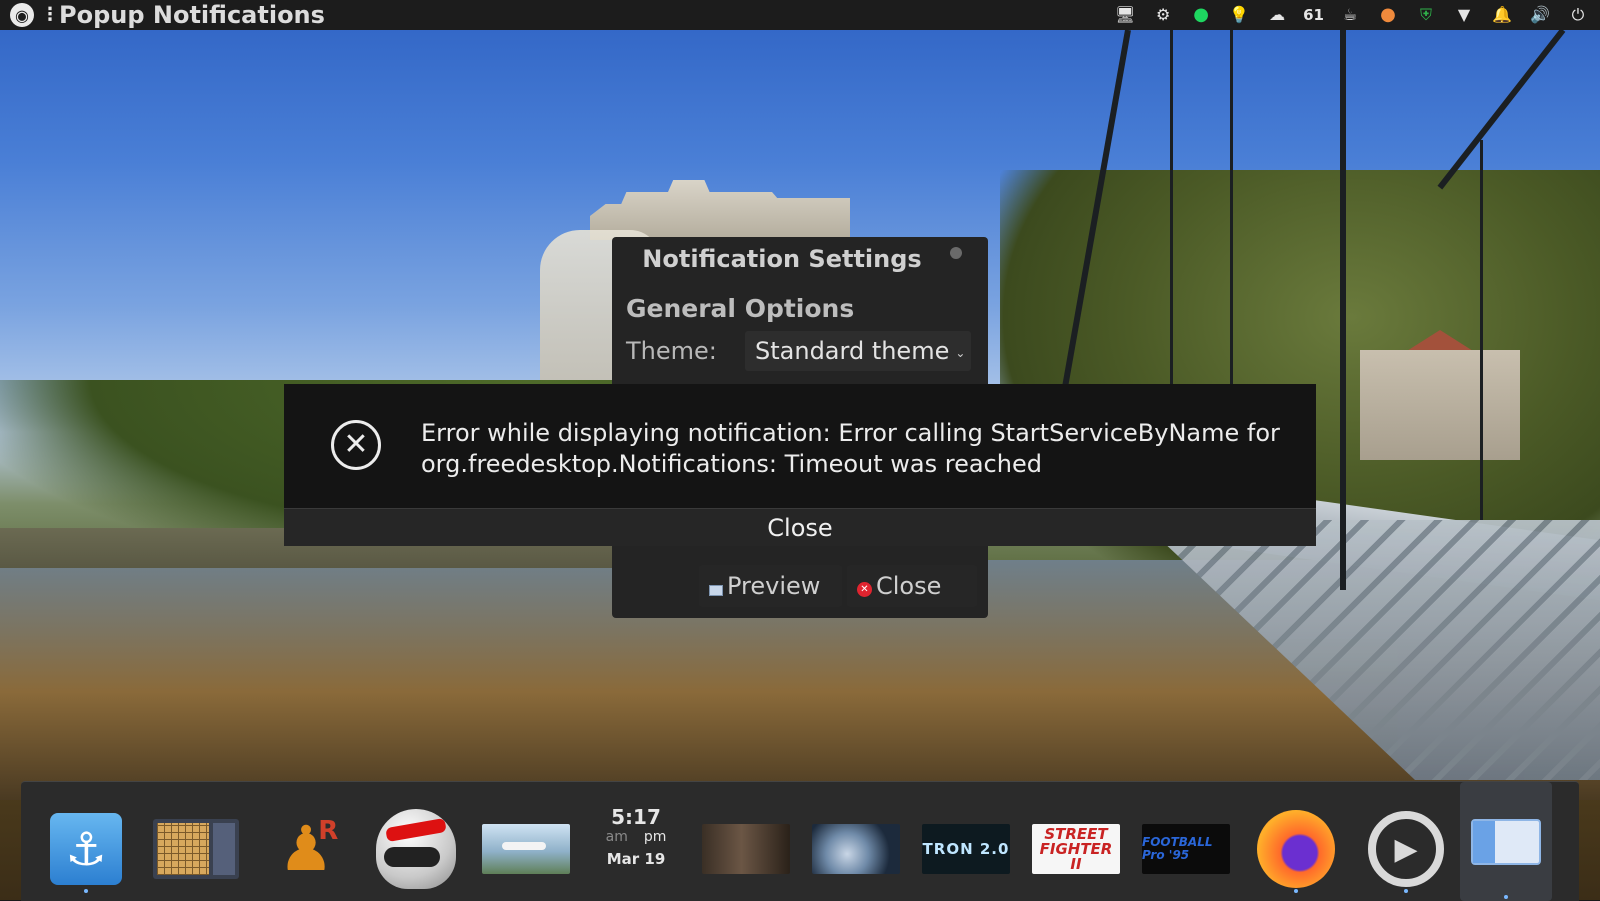 The height and width of the screenshot is (901, 1600). I want to click on shield-icon: ⛨, so click(1426, 15).